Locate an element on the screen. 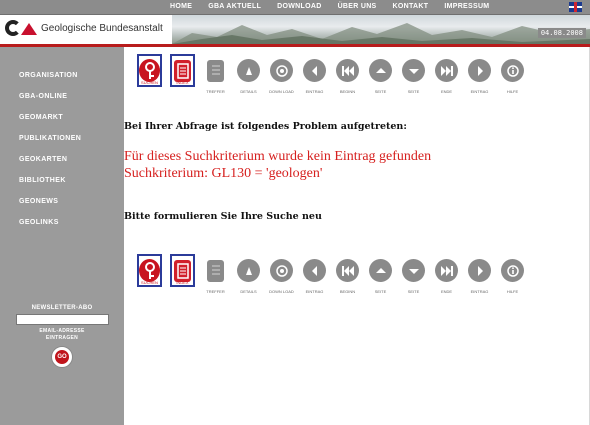 Image resolution: width=590 pixels, height=425 pixels. toolbar-top-button-ende-9: ENDE is located at coordinates (446, 74).